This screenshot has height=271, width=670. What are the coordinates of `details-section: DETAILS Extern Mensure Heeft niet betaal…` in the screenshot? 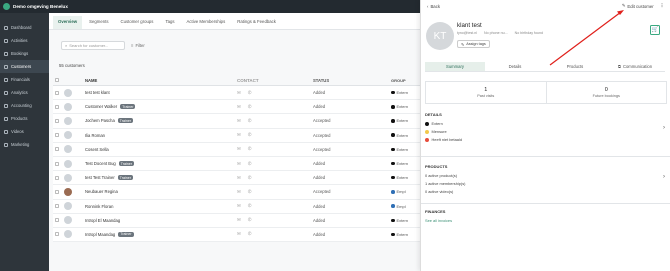 It's located at (546, 128).